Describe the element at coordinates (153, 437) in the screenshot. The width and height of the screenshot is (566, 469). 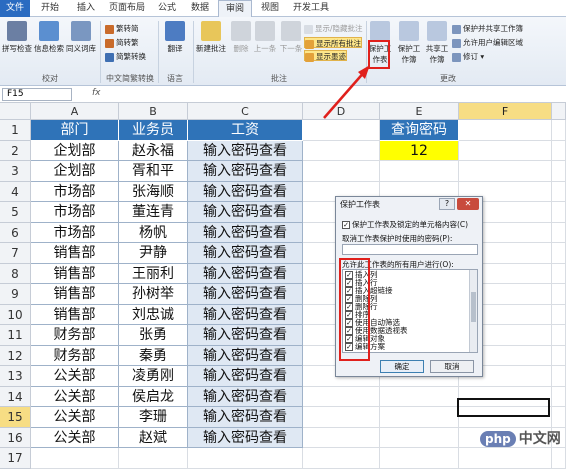
I see `table-cell: 赵斌` at that location.